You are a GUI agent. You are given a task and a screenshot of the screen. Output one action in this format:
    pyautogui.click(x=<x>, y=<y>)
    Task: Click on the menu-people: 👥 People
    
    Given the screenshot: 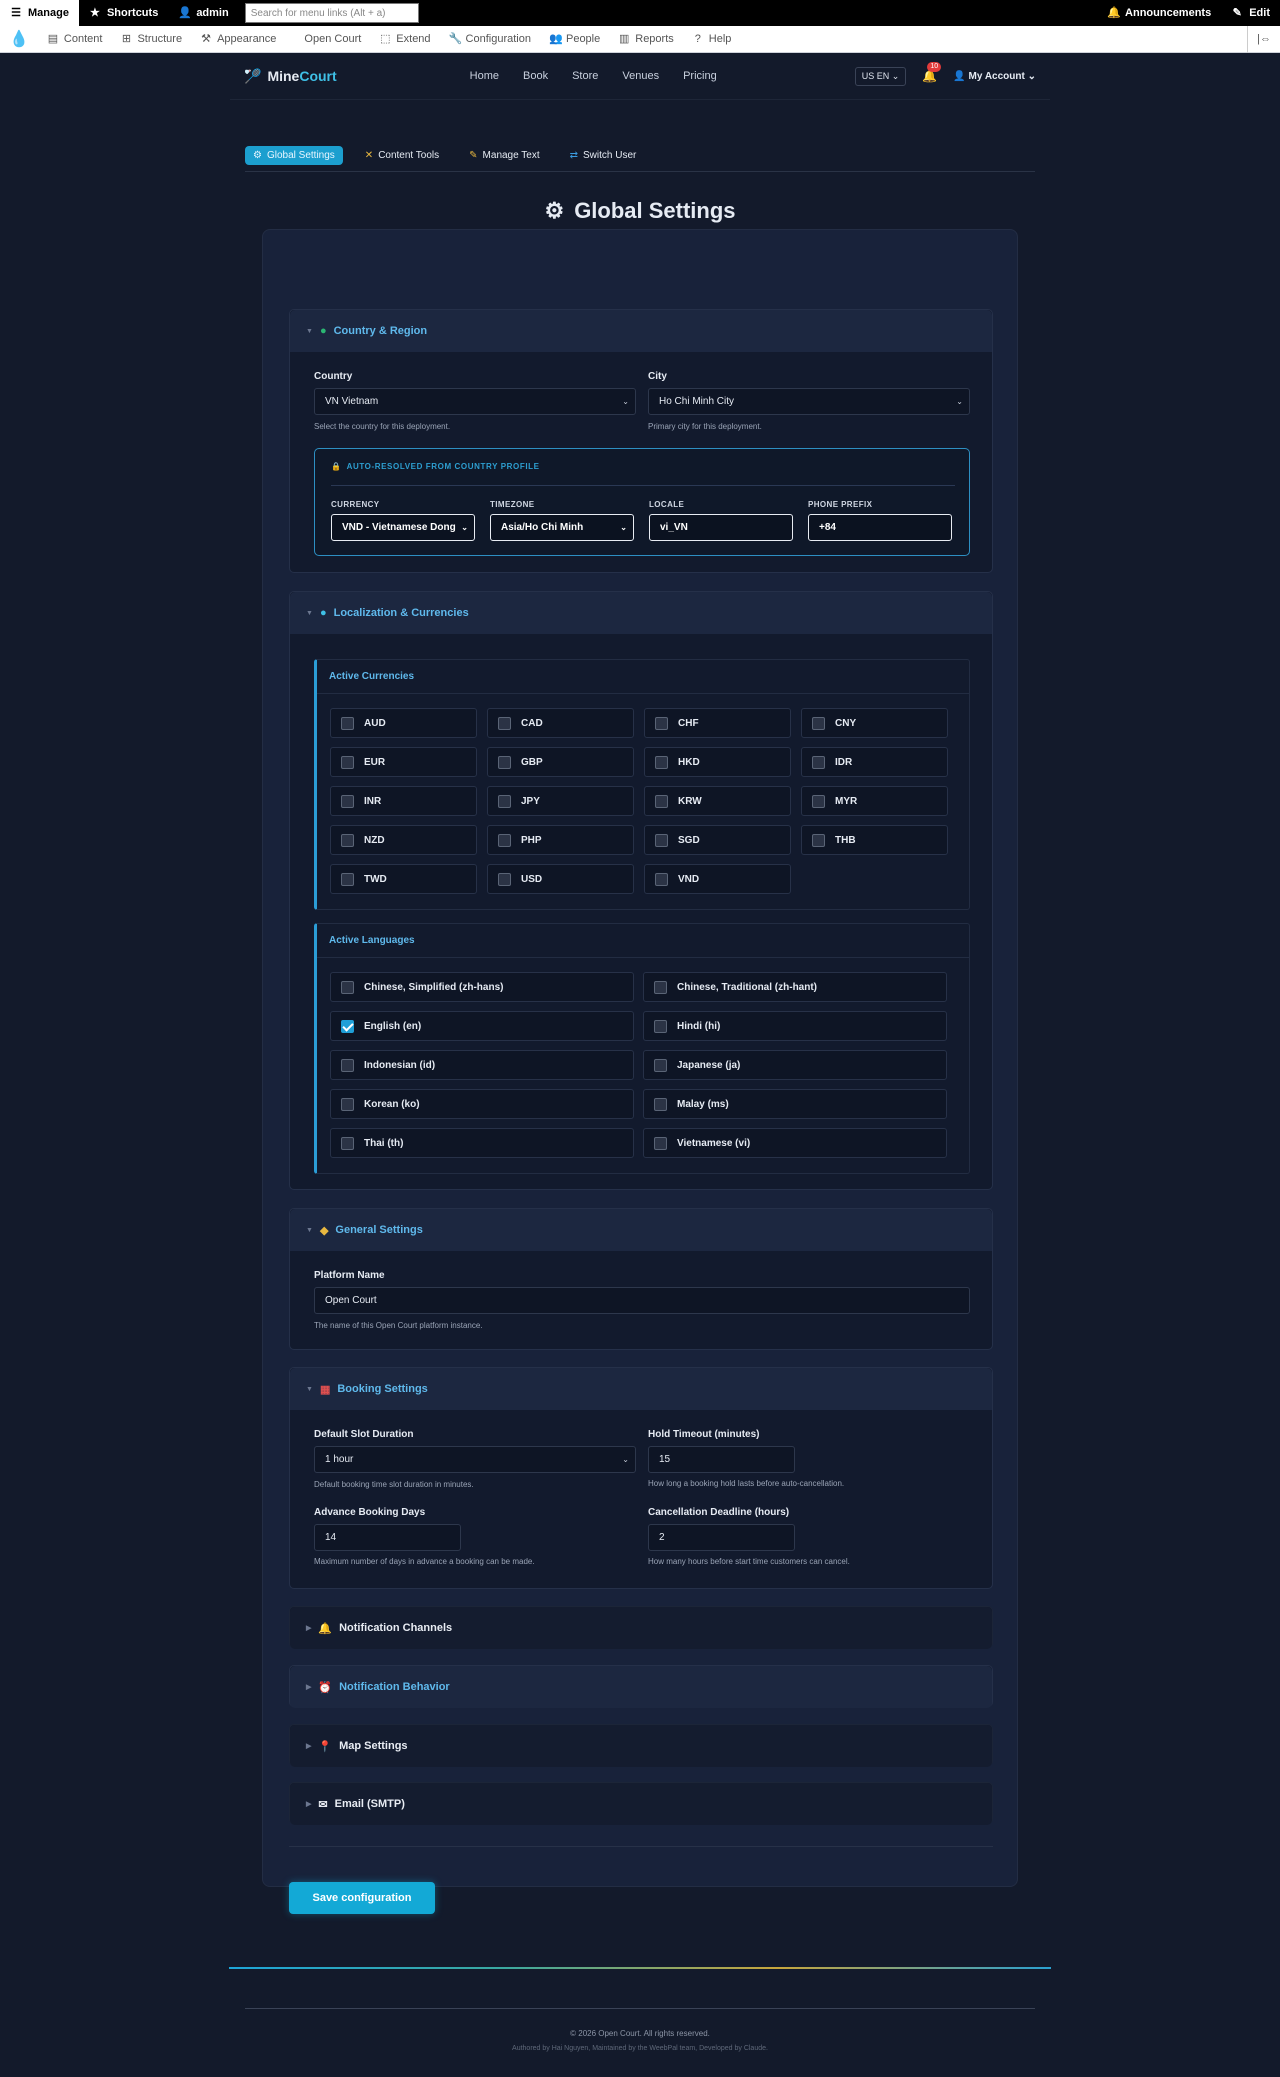 What is the action you would take?
    pyautogui.click(x=574, y=39)
    